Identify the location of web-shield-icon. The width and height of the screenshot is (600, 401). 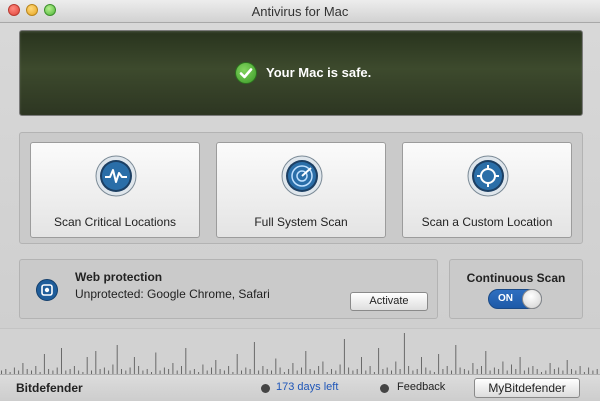
(47, 290).